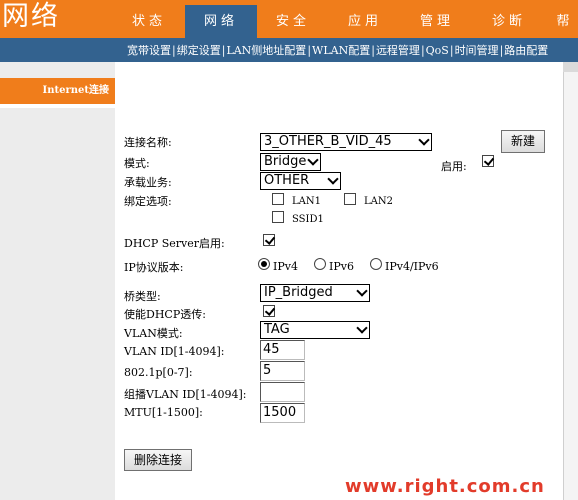  I want to click on mode-value: Bridge, so click(285, 161).